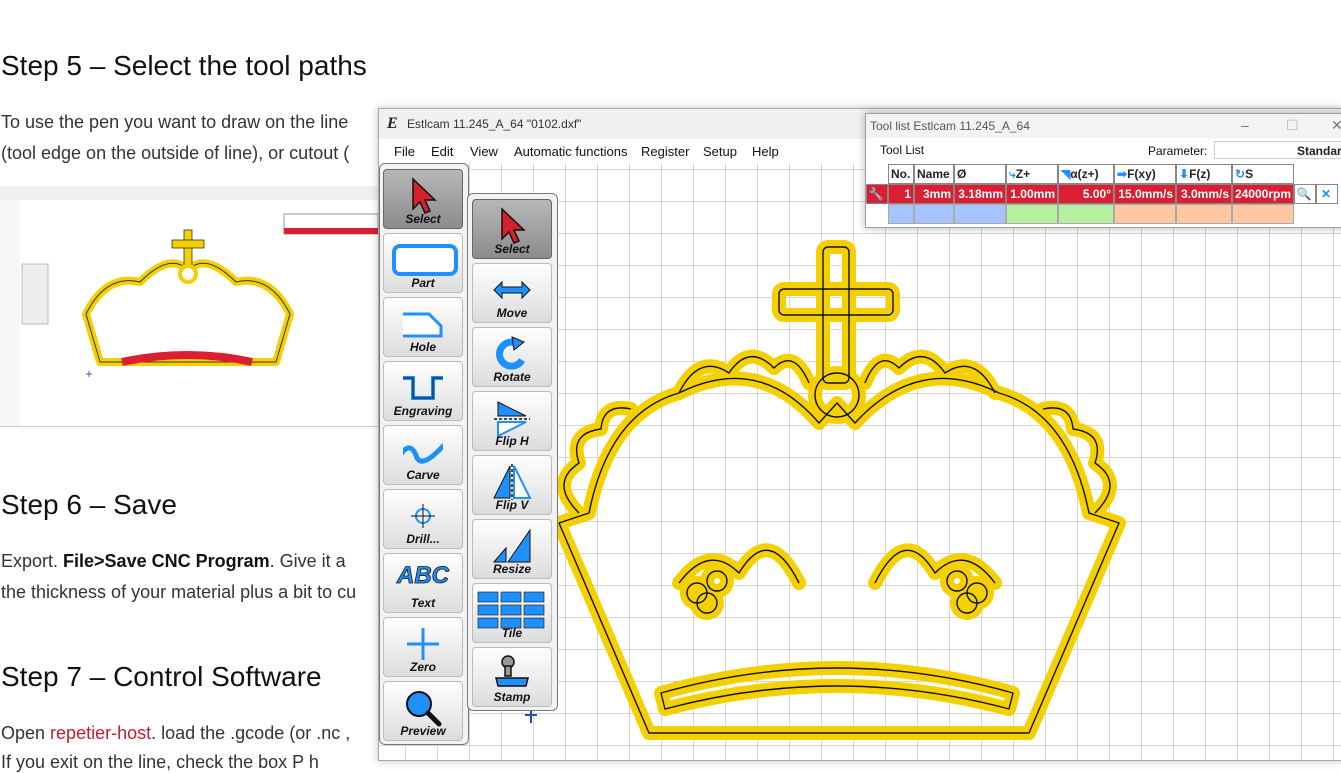  What do you see at coordinates (1327, 194) in the screenshot?
I see `delete-tool-icon: ✕` at bounding box center [1327, 194].